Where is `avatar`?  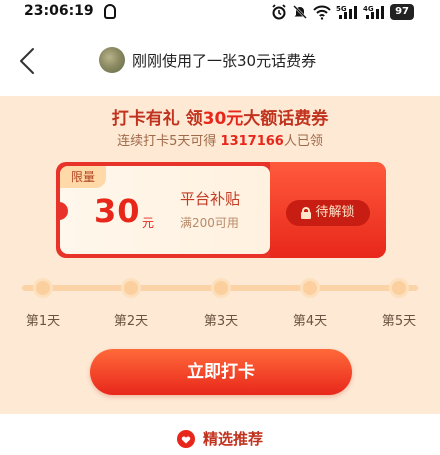 avatar is located at coordinates (112, 60).